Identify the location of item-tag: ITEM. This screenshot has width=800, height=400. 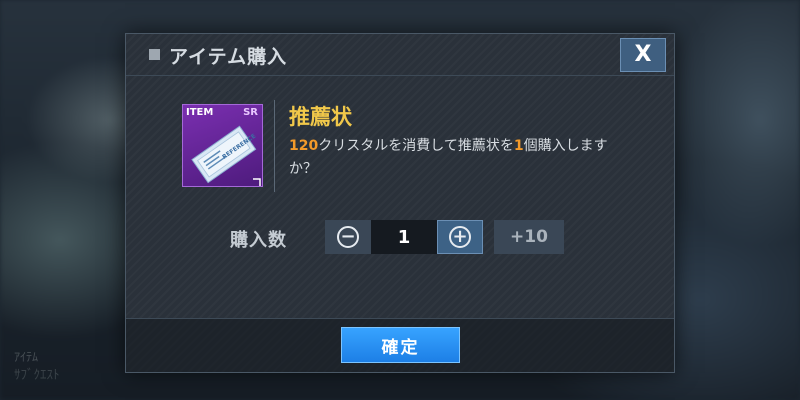
(200, 112).